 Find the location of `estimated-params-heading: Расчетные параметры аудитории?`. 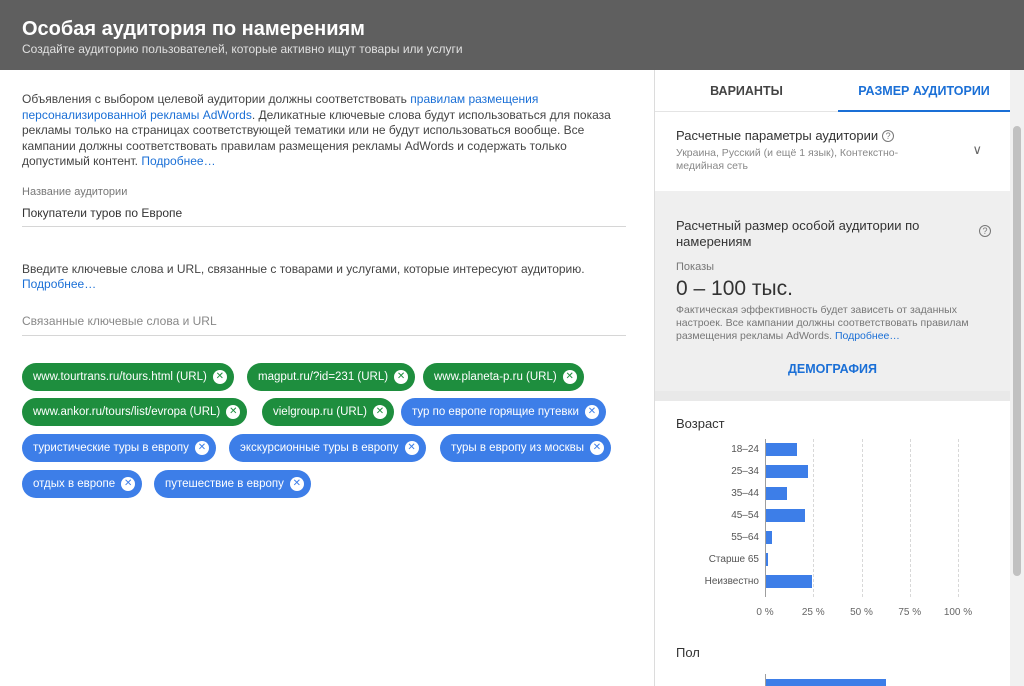

estimated-params-heading: Расчетные параметры аудитории? is located at coordinates (843, 135).